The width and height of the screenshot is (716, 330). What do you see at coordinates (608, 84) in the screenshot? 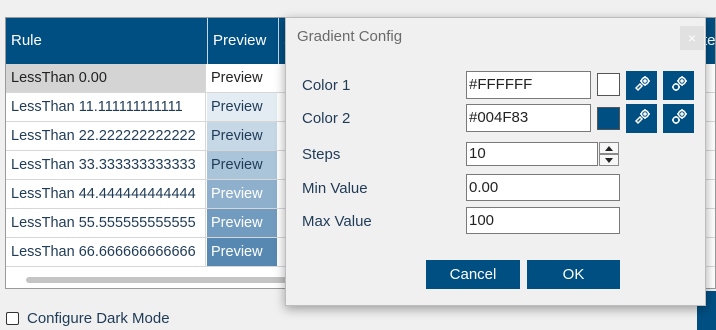
I see `color1-swatch` at bounding box center [608, 84].